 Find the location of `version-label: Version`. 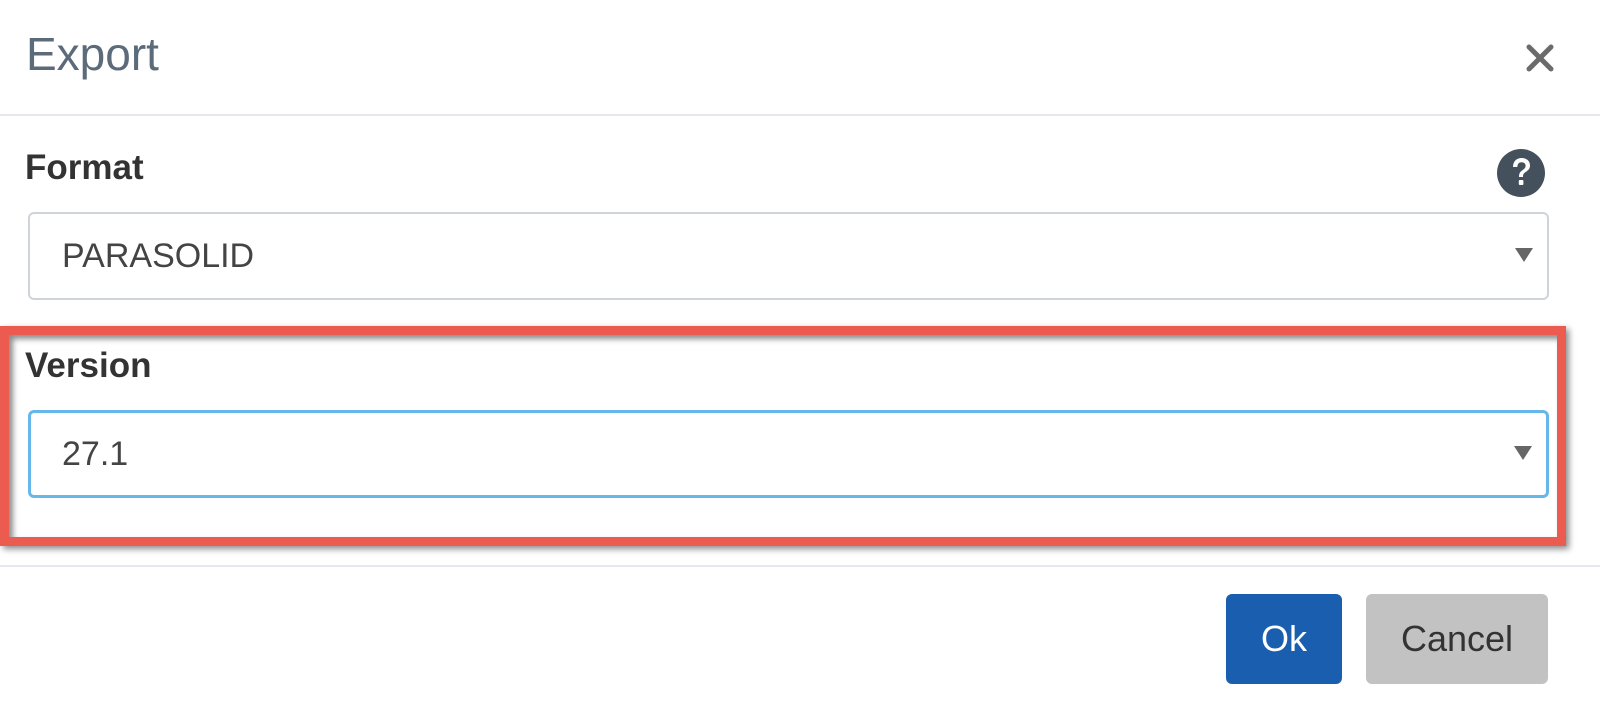

version-label: Version is located at coordinates (88, 365).